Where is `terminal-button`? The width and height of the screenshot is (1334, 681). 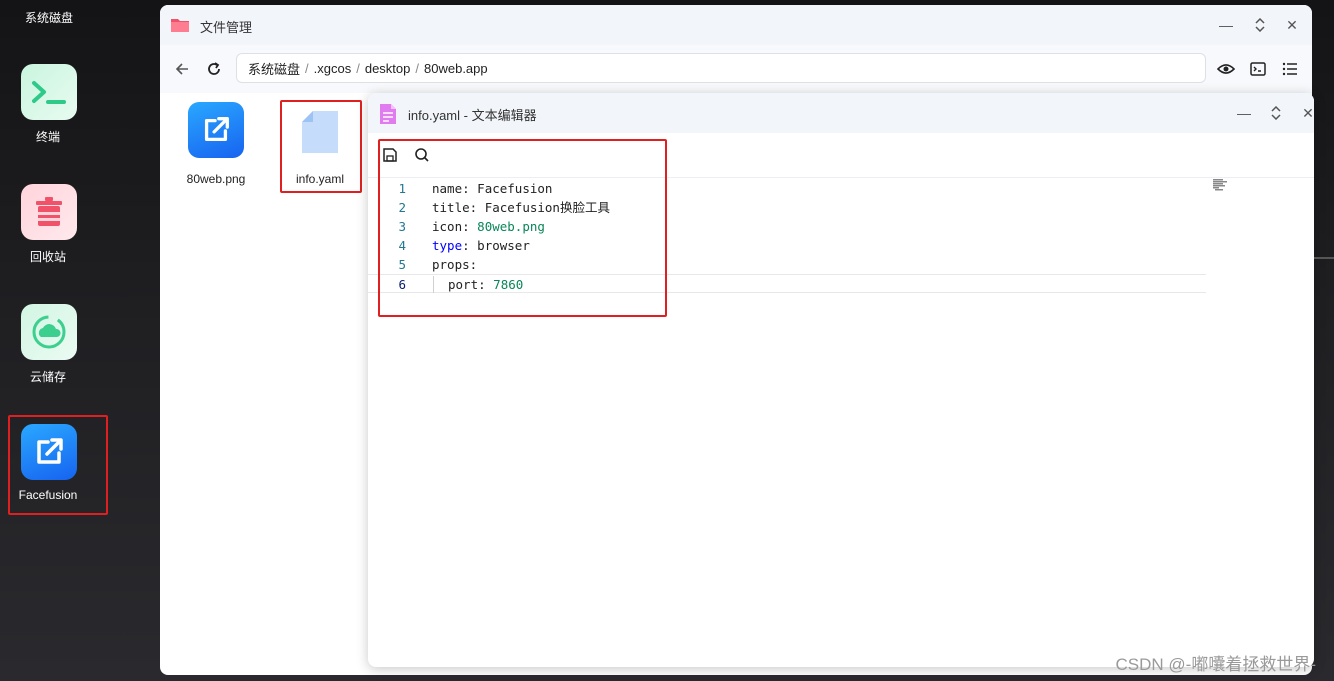
terminal-button is located at coordinates (1258, 69).